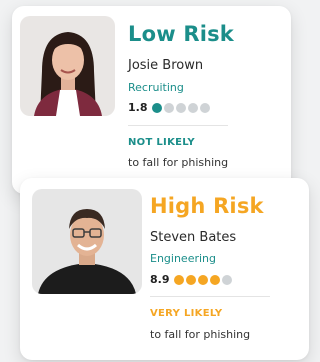 This screenshot has height=362, width=320. What do you see at coordinates (166, 65) in the screenshot?
I see `employee-name: Josie Brown` at bounding box center [166, 65].